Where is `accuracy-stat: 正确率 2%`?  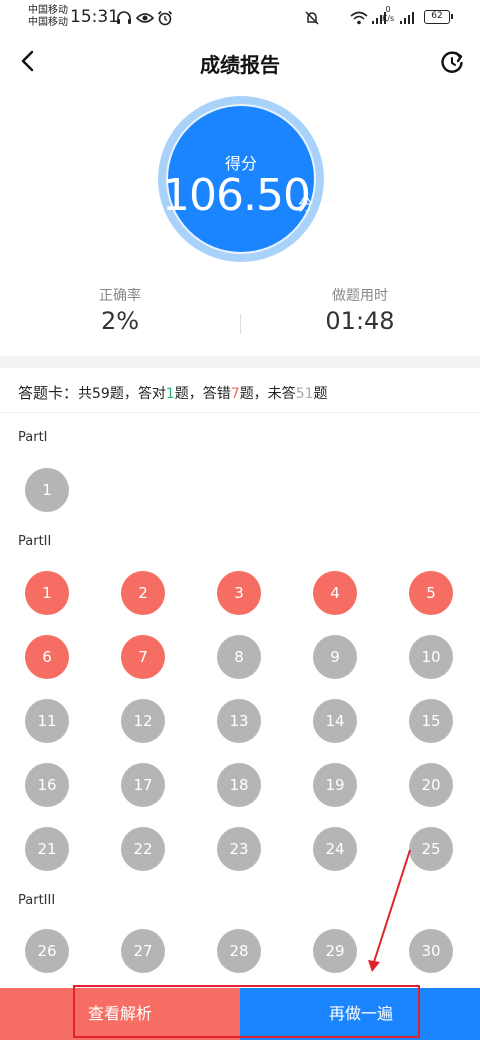 accuracy-stat: 正确率 2% is located at coordinates (120, 310).